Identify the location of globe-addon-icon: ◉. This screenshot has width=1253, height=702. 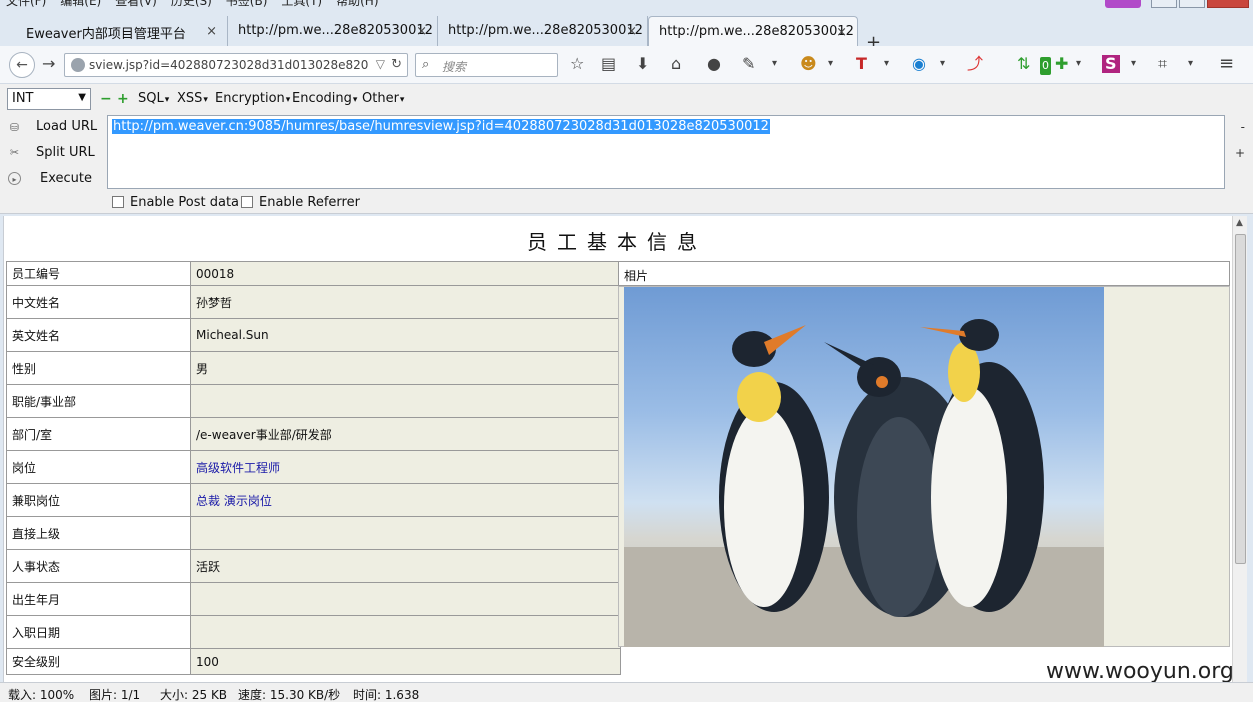
(919, 64).